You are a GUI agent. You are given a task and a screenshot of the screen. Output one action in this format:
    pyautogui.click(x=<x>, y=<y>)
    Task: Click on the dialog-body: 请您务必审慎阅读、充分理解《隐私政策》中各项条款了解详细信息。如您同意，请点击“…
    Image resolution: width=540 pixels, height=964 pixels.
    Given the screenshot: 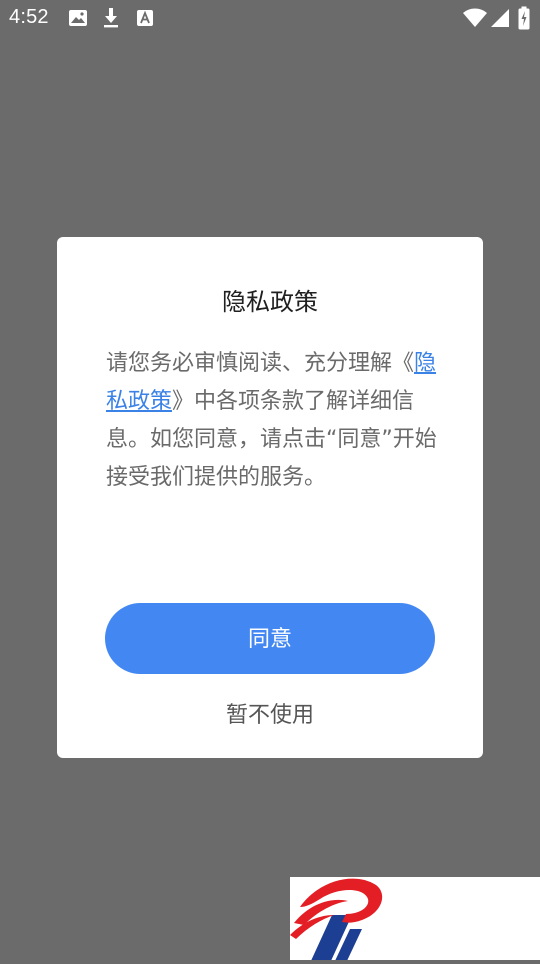 What is the action you would take?
    pyautogui.click(x=273, y=421)
    